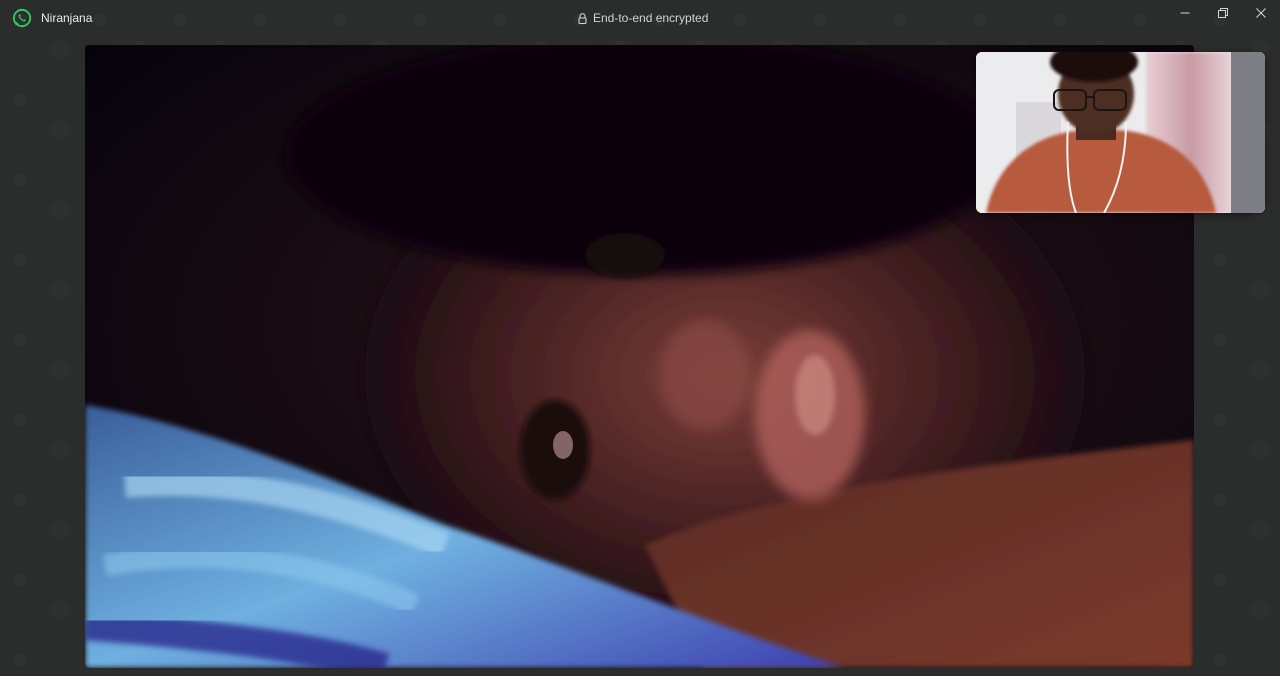  Describe the element at coordinates (582, 18) in the screenshot. I see `lock-icon` at that location.